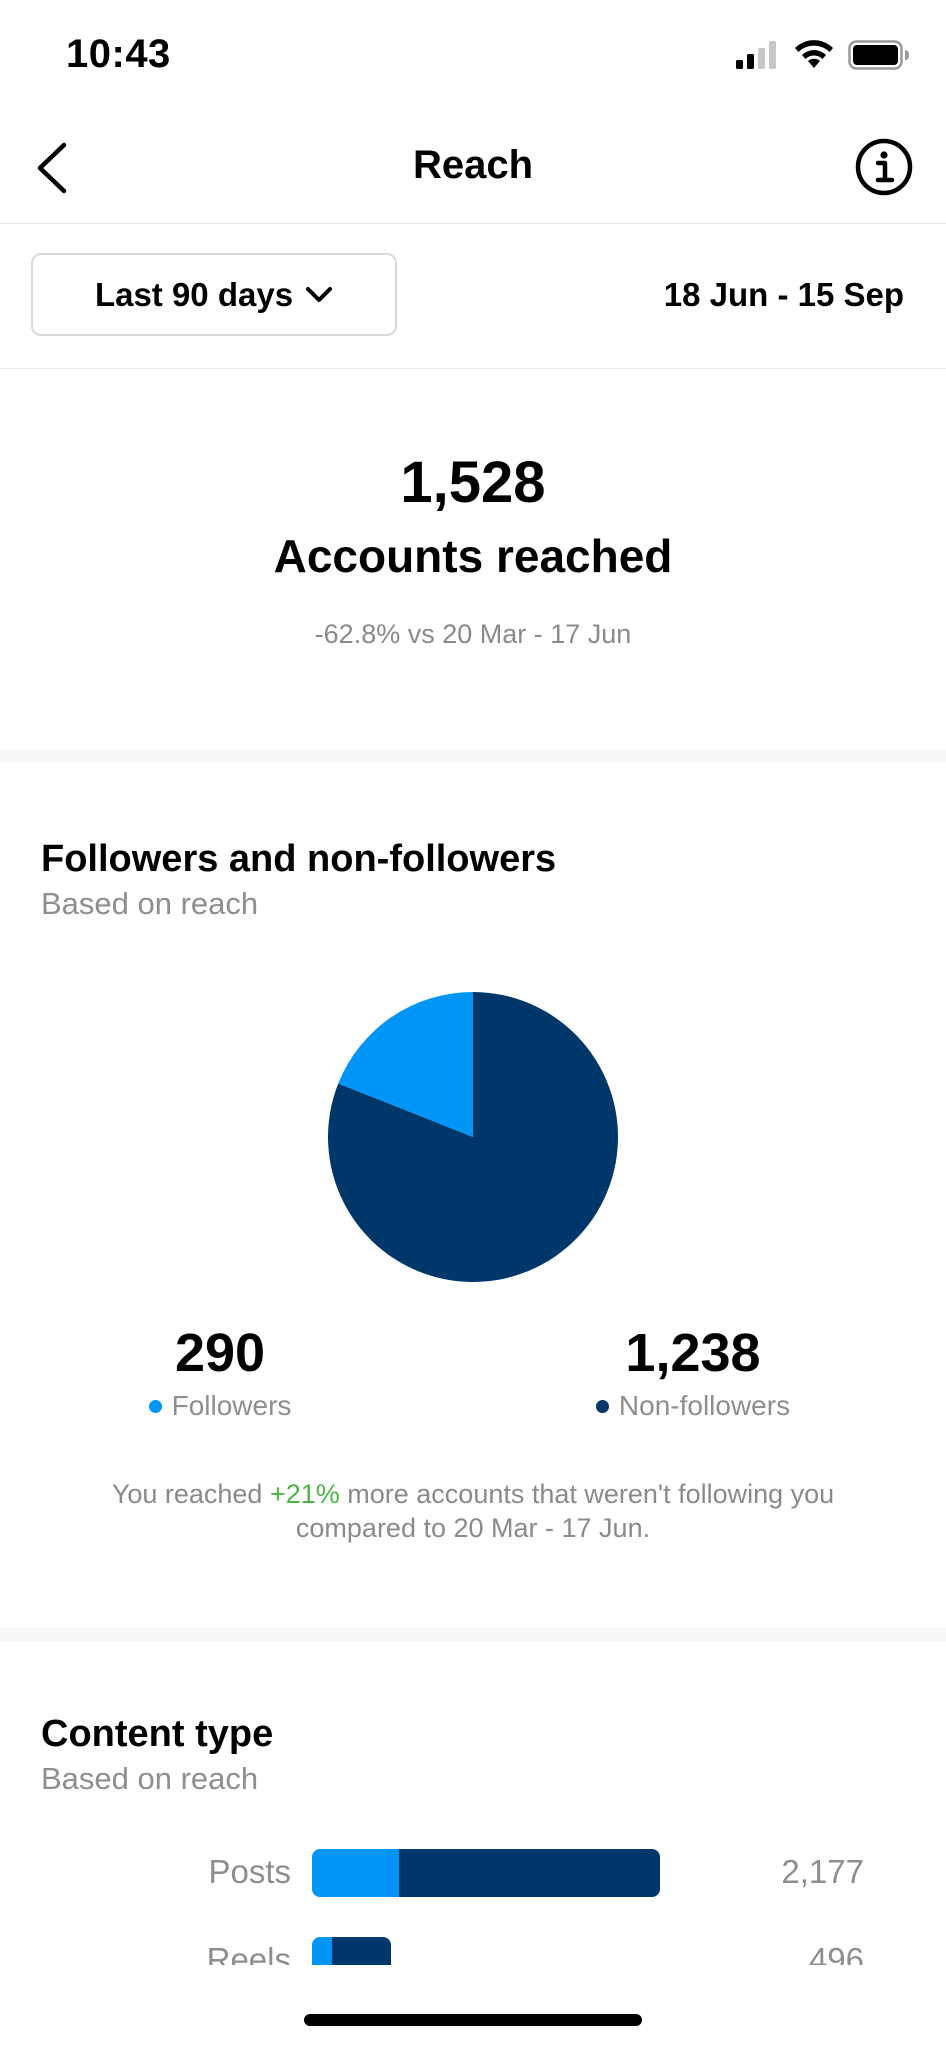  Describe the element at coordinates (194, 294) in the screenshot. I see `date-range-dropdown-label: Last 90 days` at that location.